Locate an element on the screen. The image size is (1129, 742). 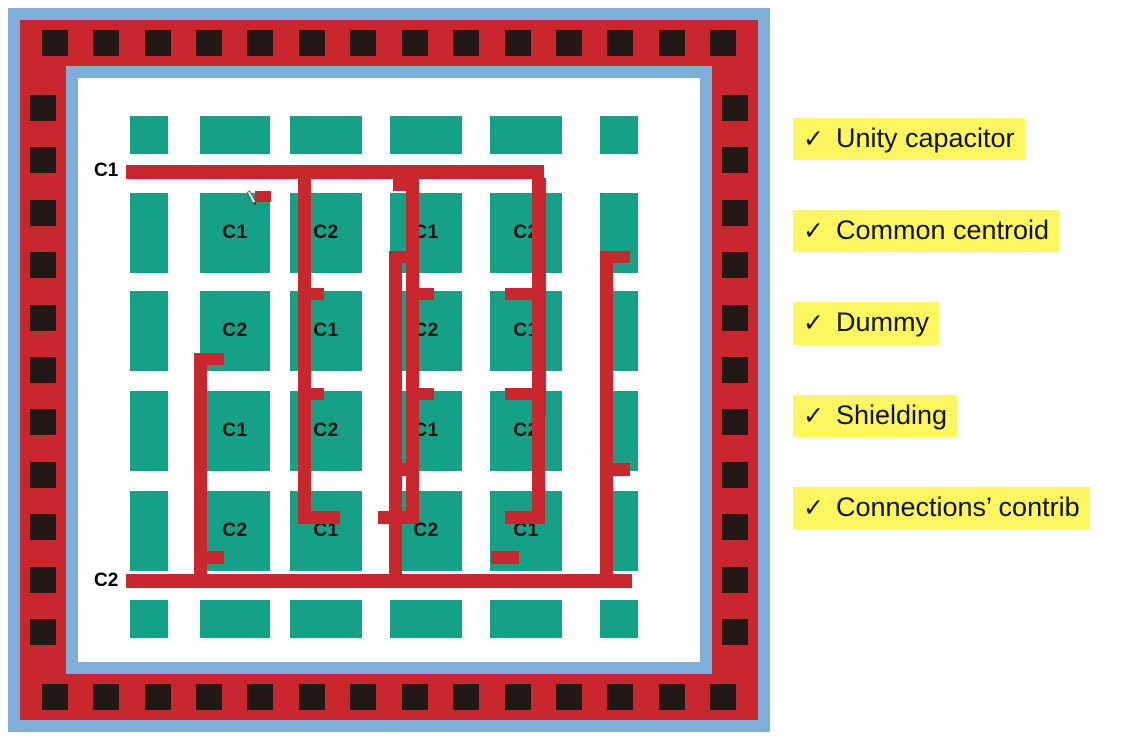
feature-highlight: ✓ Dummy is located at coordinates (866, 323).